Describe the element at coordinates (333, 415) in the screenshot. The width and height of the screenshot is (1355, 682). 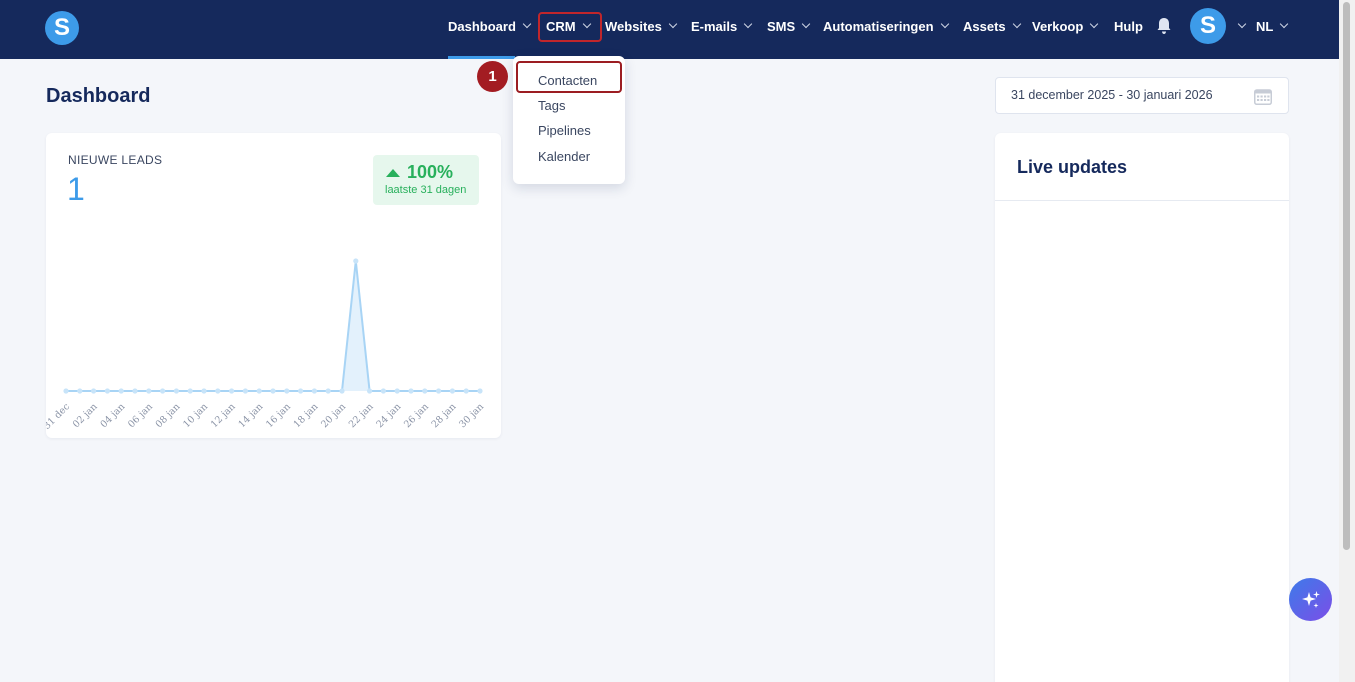
I see `x-tick-label: 20 jan` at that location.